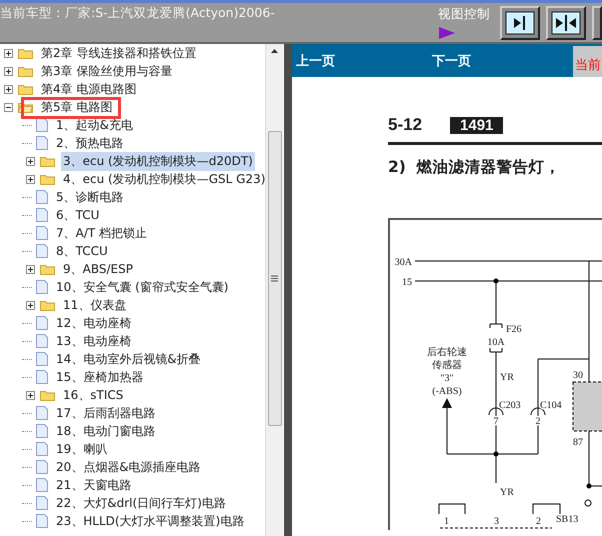 The image size is (602, 536). What do you see at coordinates (566, 23) in the screenshot?
I see `split-view-button` at bounding box center [566, 23].